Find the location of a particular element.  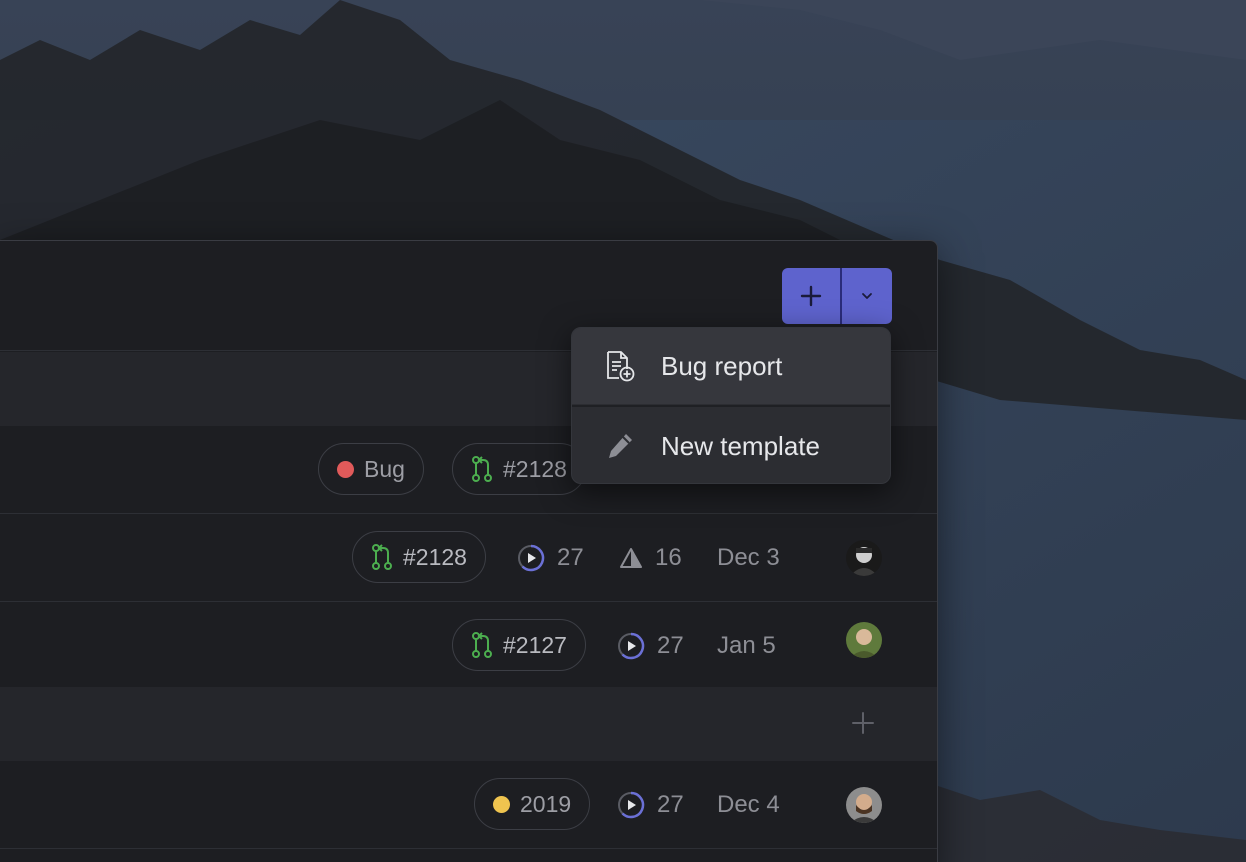

pencil-icon is located at coordinates (620, 446).